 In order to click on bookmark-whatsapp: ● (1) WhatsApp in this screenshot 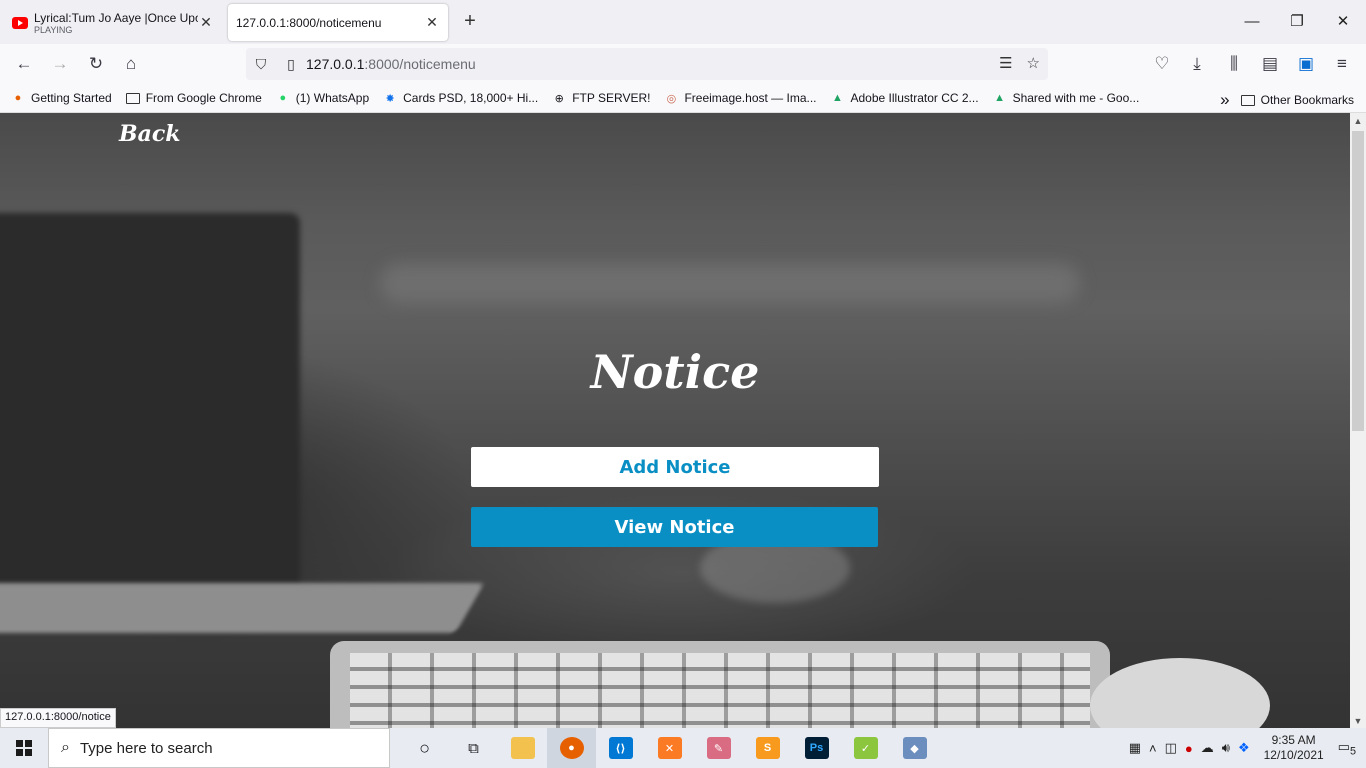, I will do `click(322, 98)`.